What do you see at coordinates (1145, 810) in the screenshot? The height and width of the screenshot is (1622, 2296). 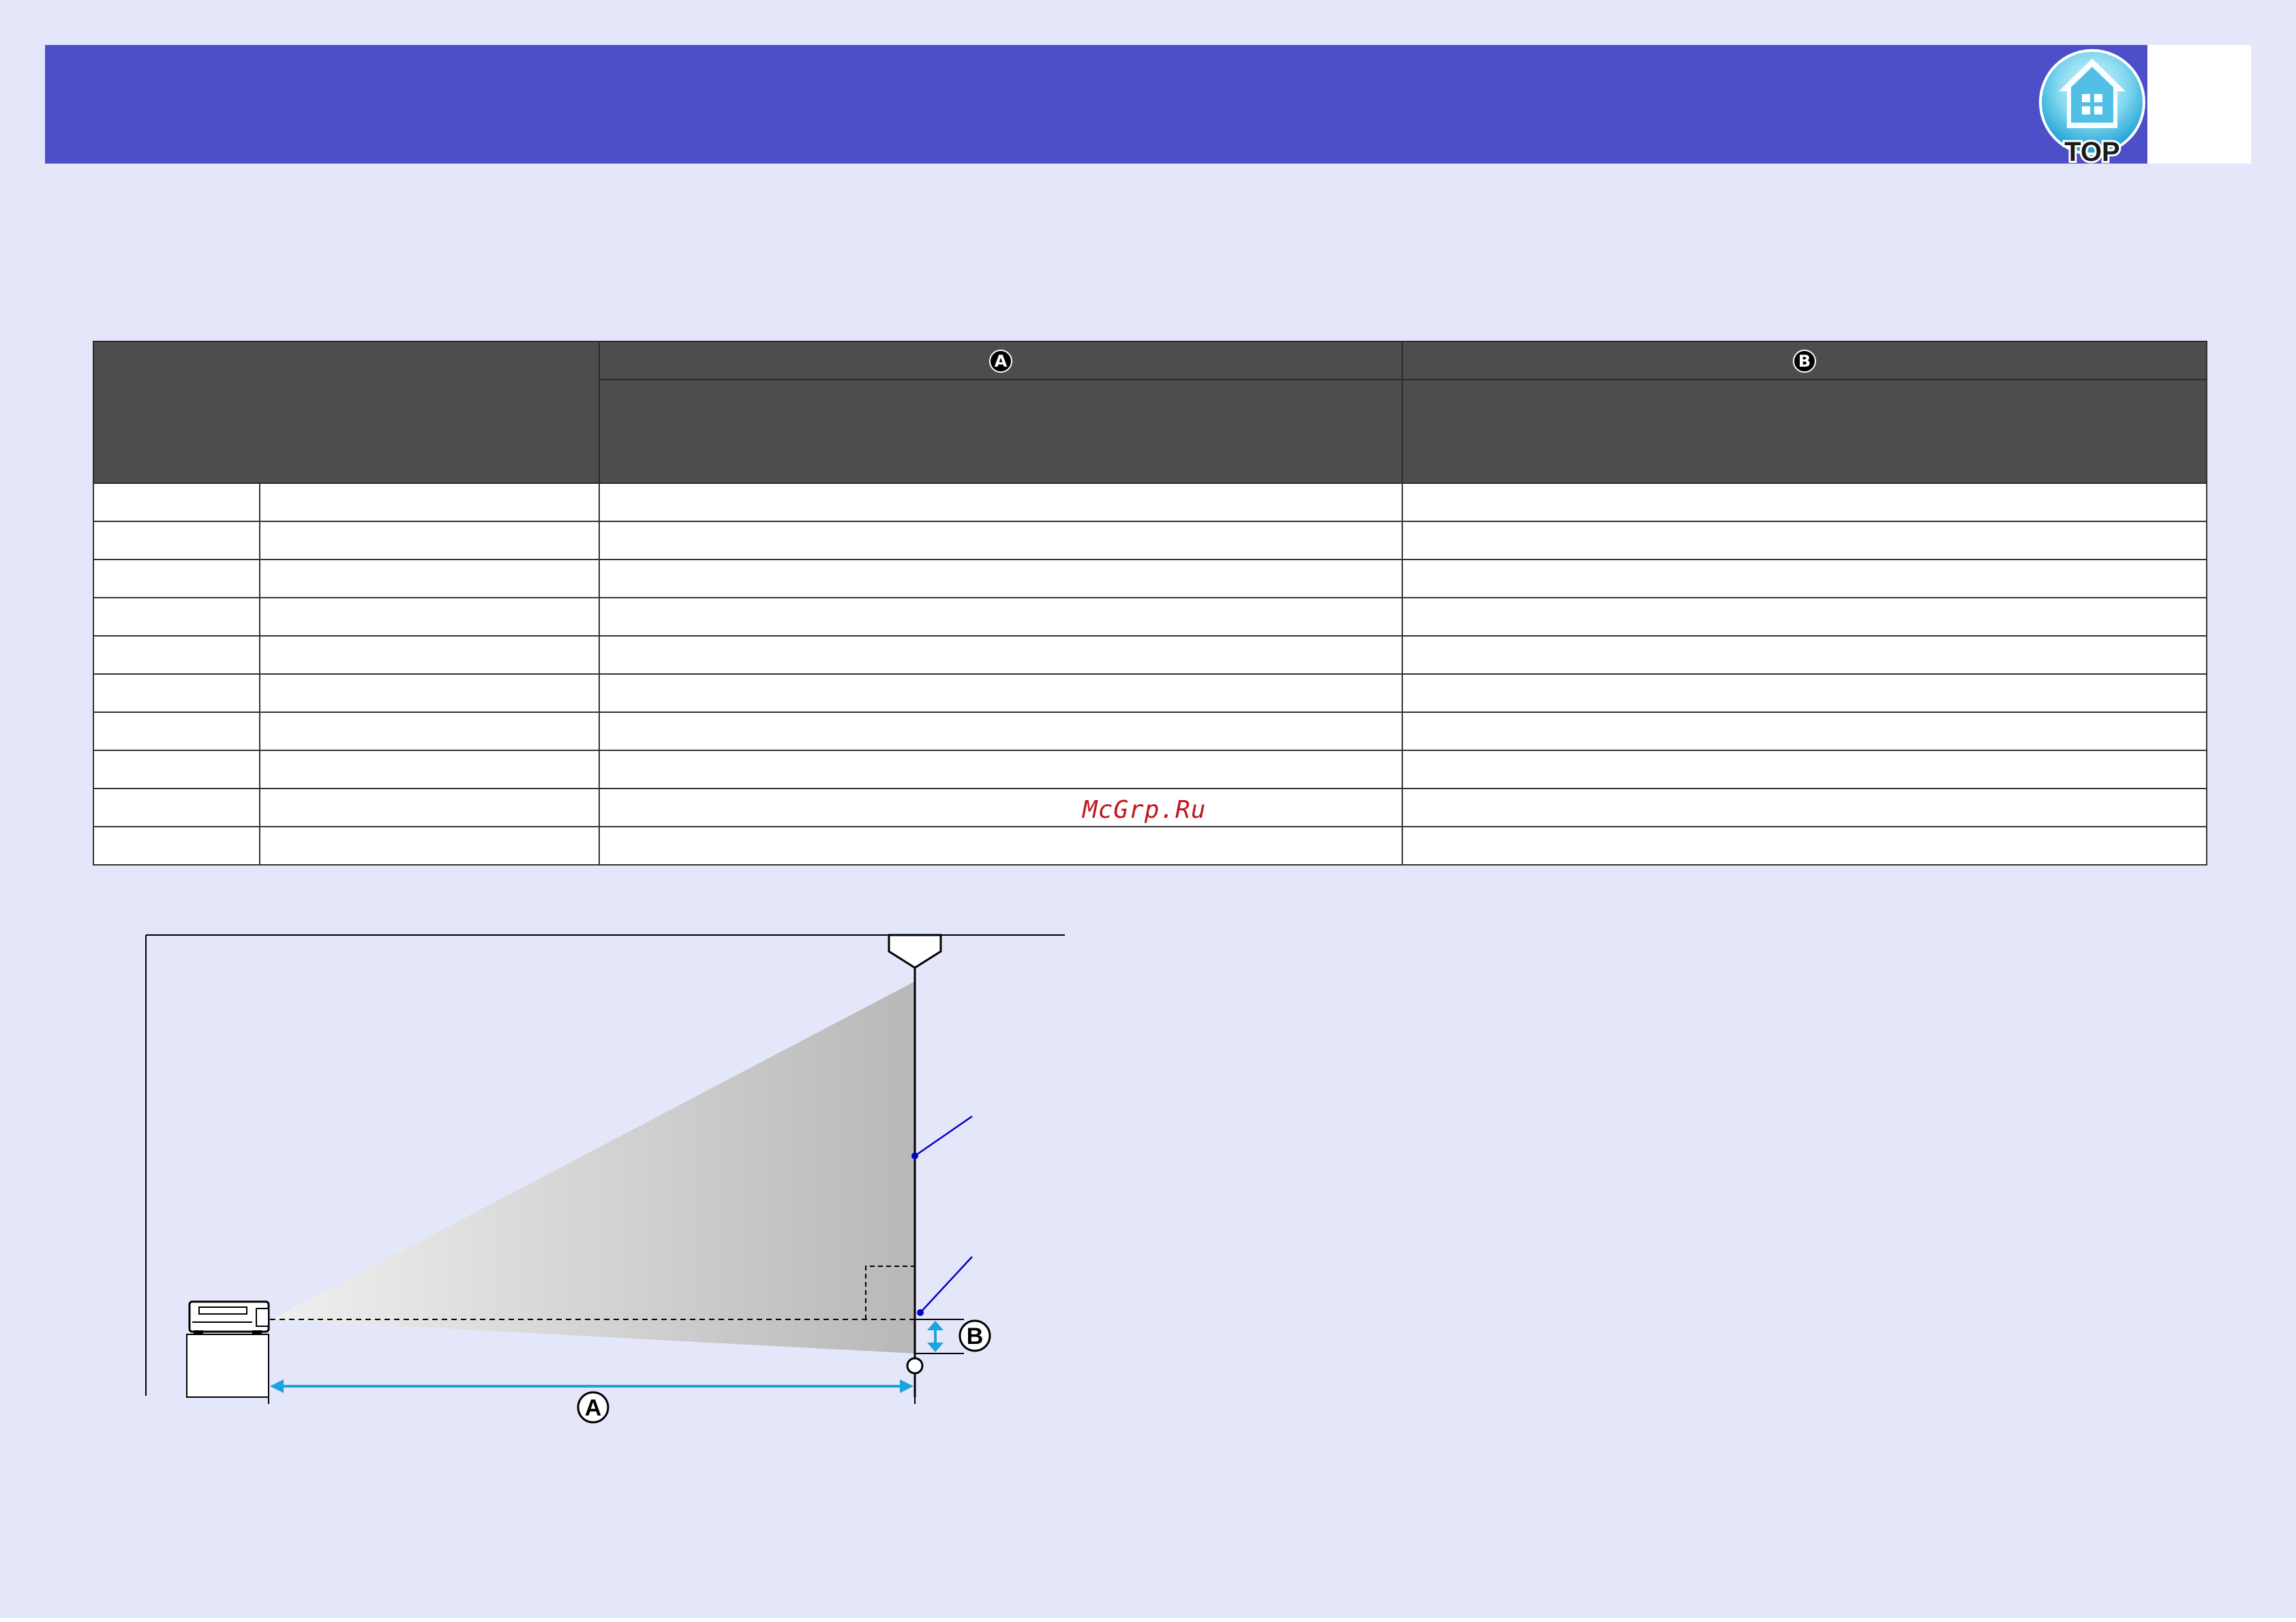 I see `watermark: McGrp.Ru` at bounding box center [1145, 810].